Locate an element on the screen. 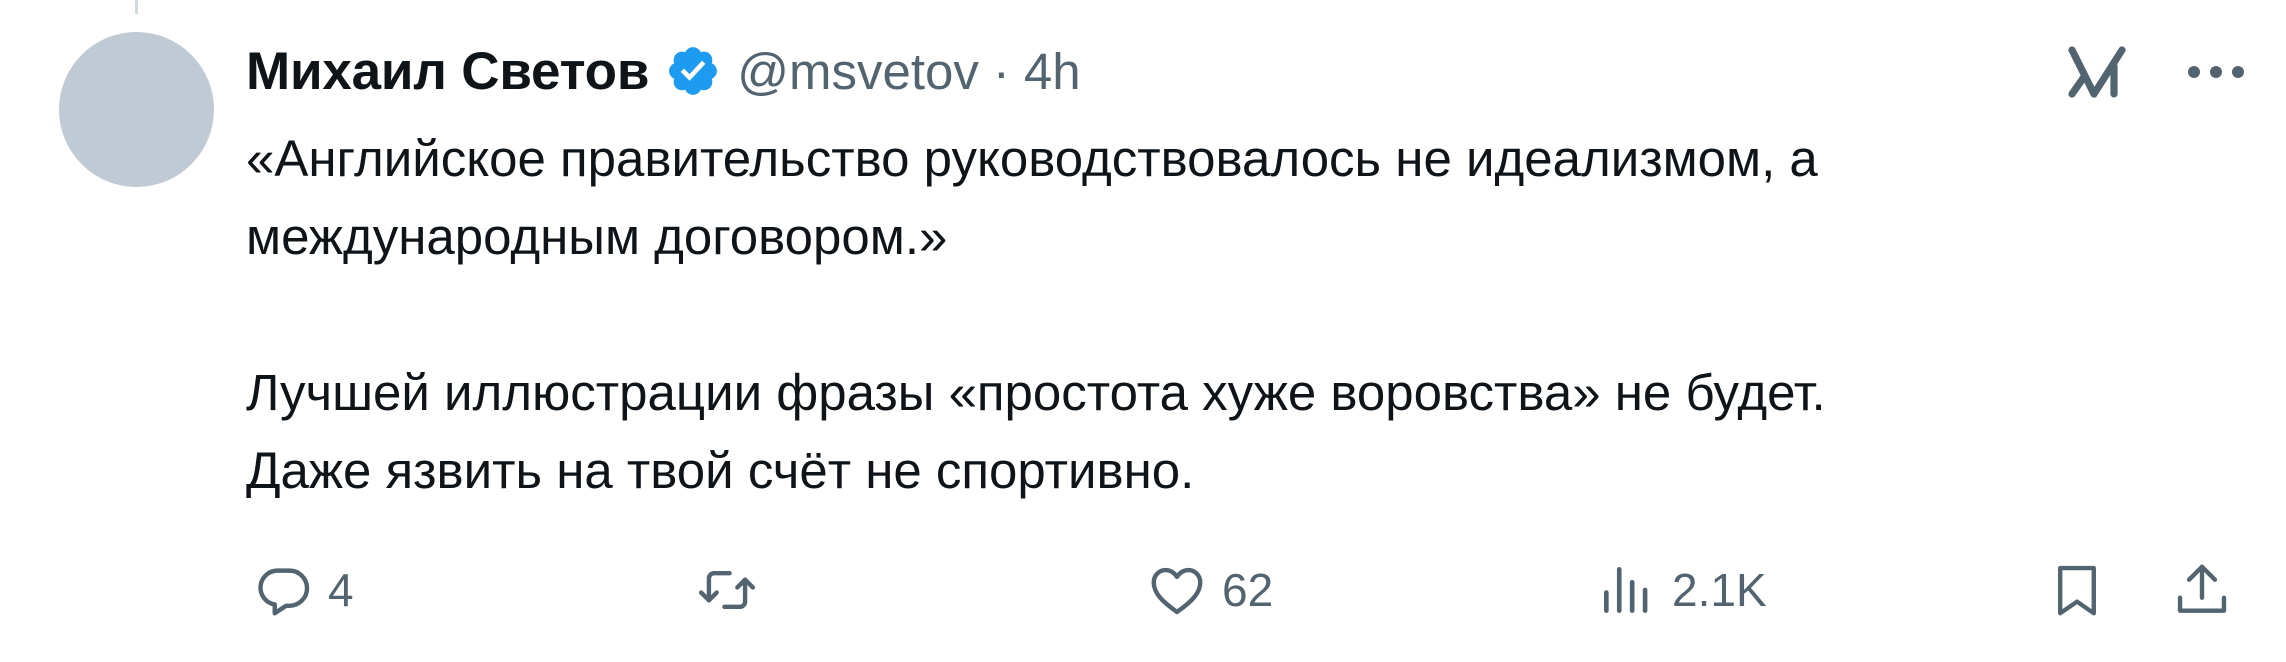 This screenshot has height=662, width=2286. verified-badge-icon is located at coordinates (693, 71).